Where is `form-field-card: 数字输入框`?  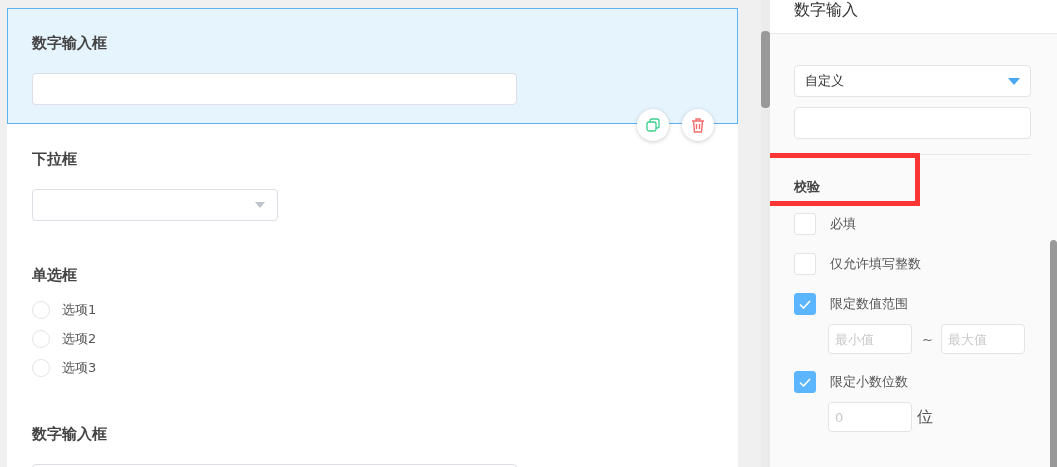 form-field-card: 数字输入框 is located at coordinates (372, 433).